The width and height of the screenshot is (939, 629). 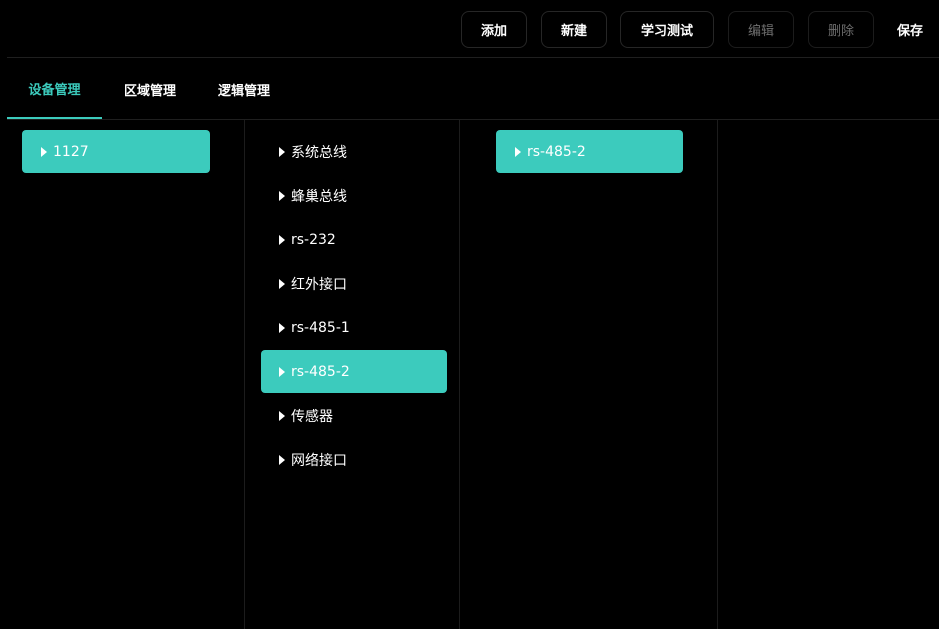 I want to click on edit-button: 编辑, so click(x=761, y=29).